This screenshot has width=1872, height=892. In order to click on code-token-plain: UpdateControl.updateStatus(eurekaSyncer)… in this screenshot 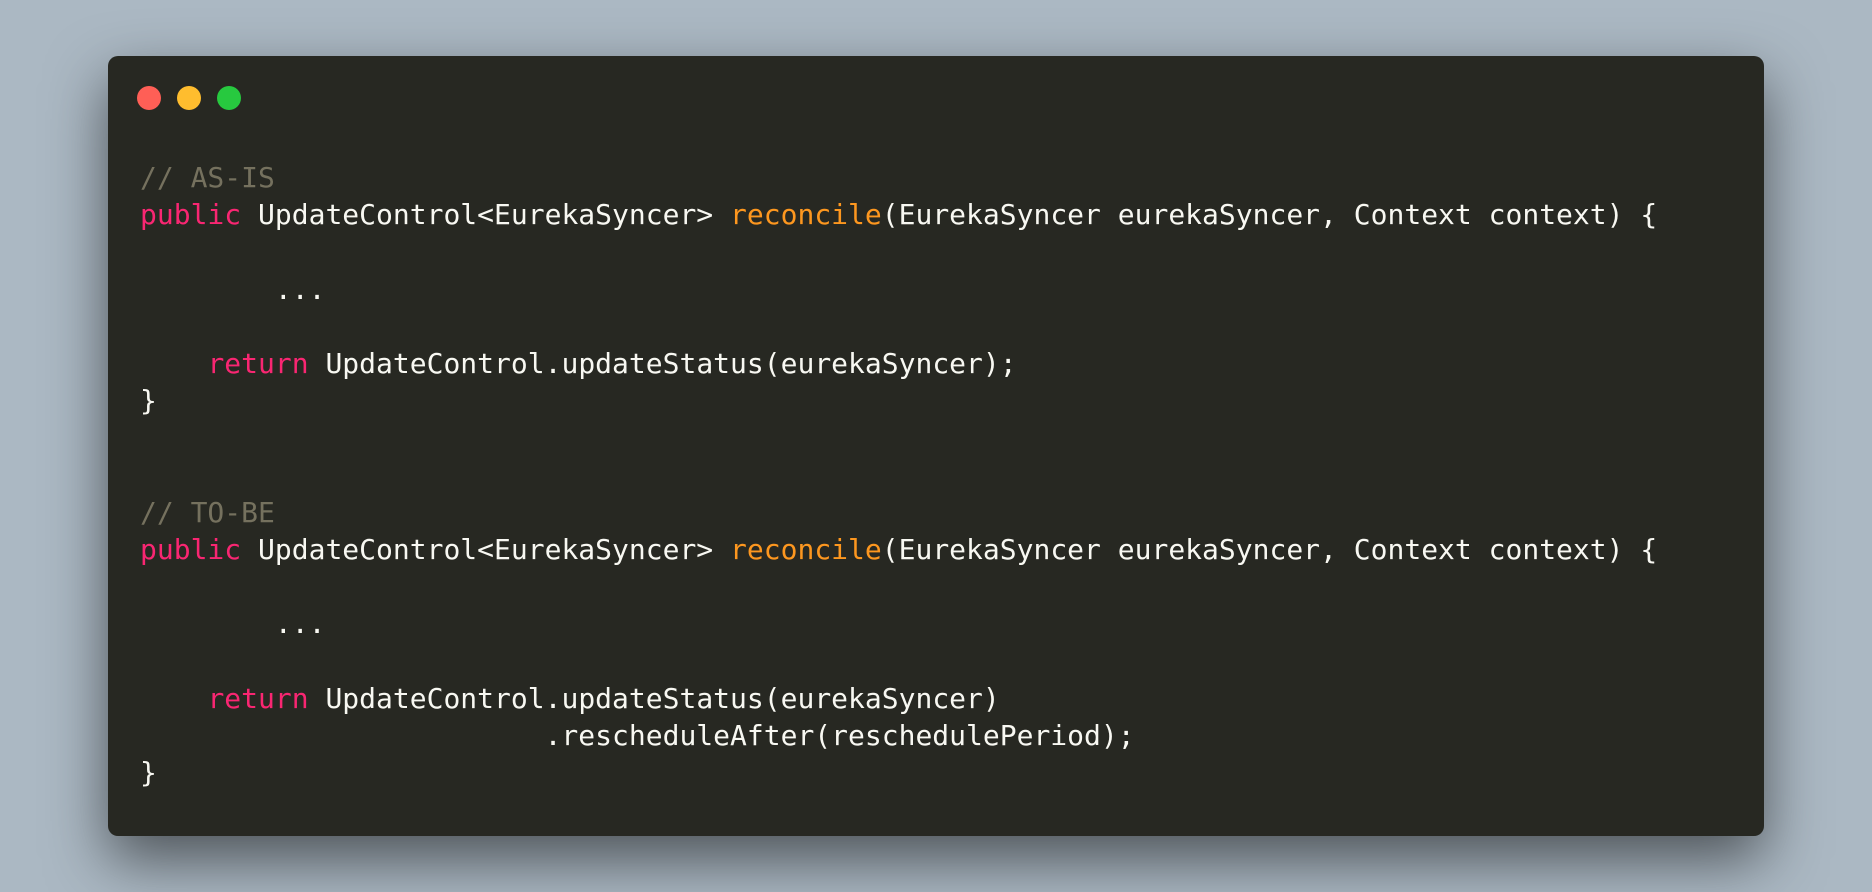, I will do `click(662, 363)`.